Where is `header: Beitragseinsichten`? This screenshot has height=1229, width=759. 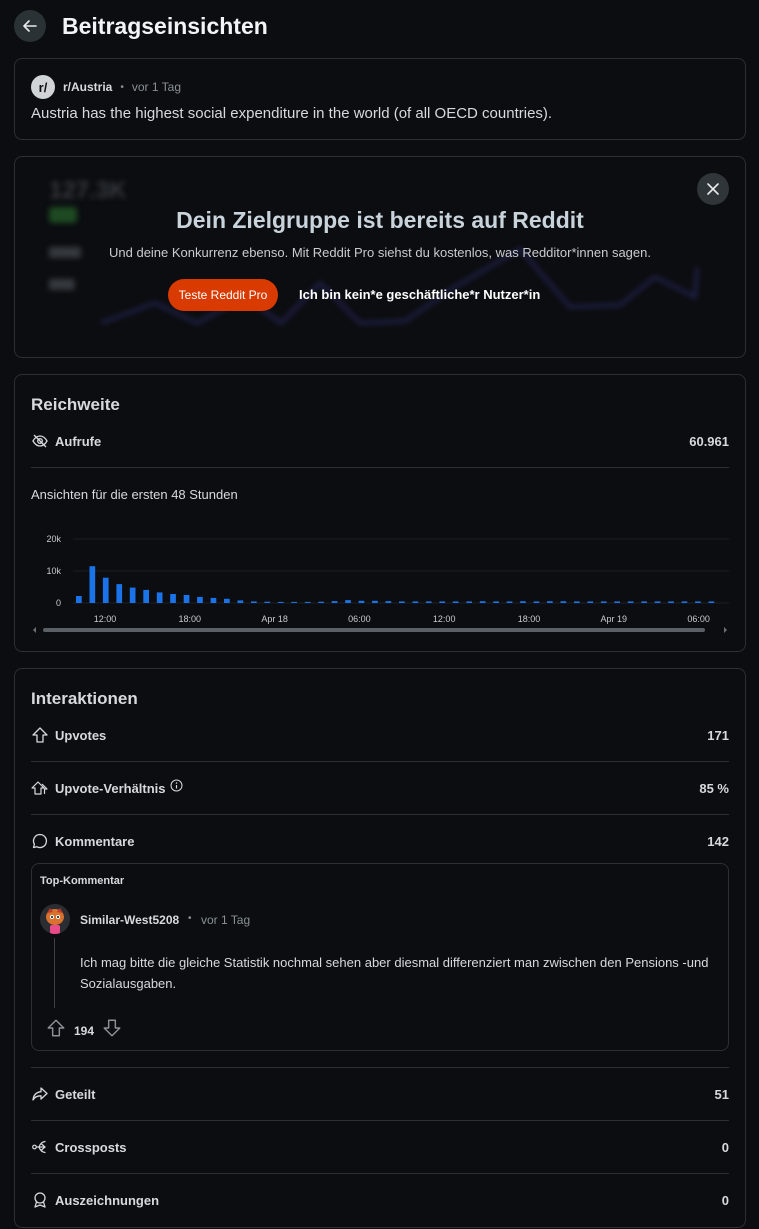 header: Beitragseinsichten is located at coordinates (141, 26).